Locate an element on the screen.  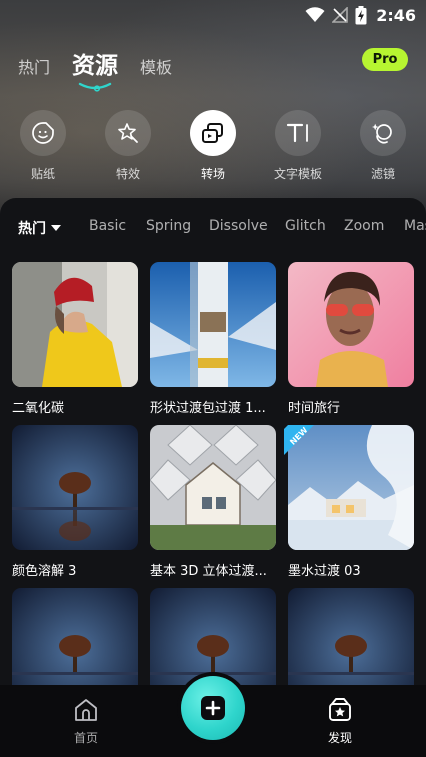
create-button is located at coordinates (213, 708).